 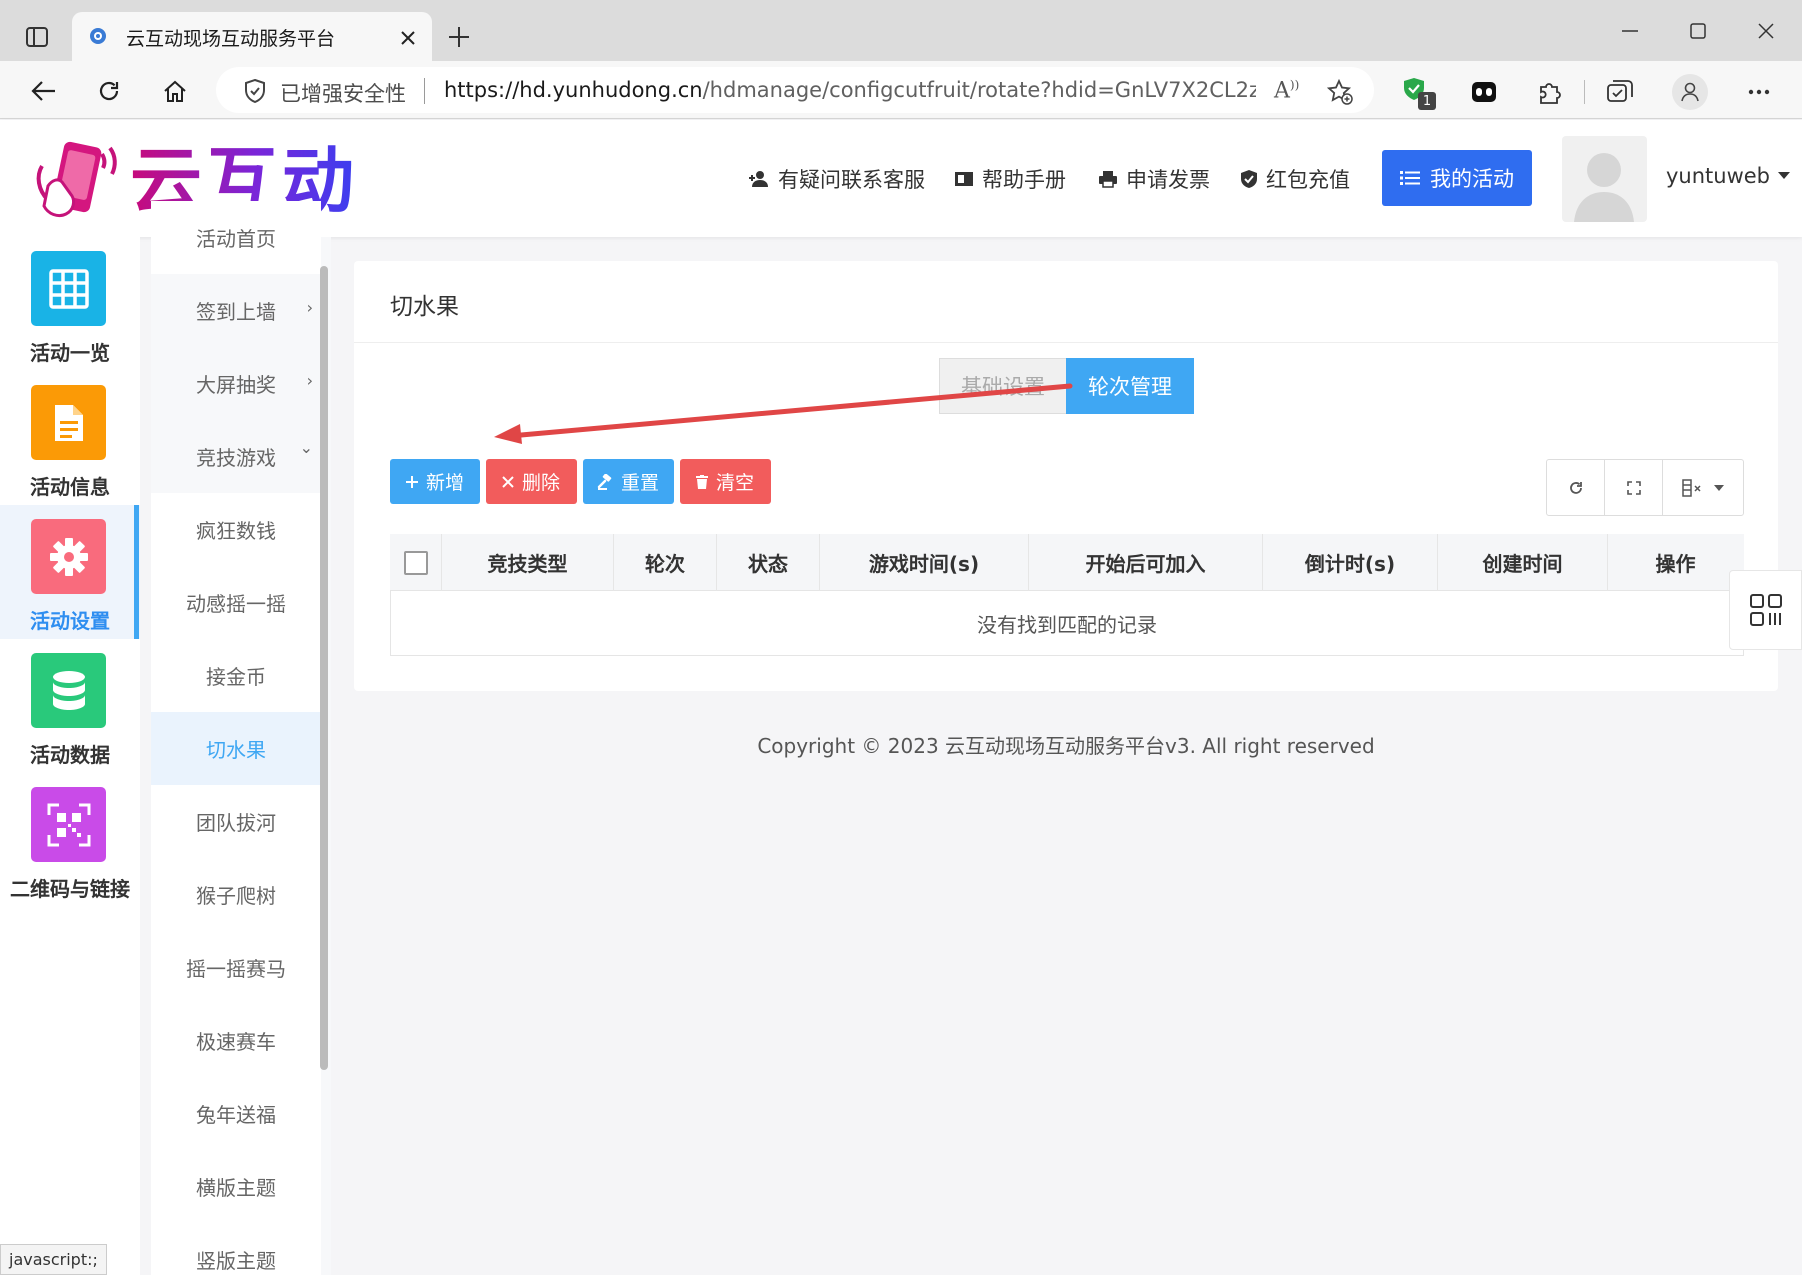 I want to click on table-tools, so click(x=1645, y=487).